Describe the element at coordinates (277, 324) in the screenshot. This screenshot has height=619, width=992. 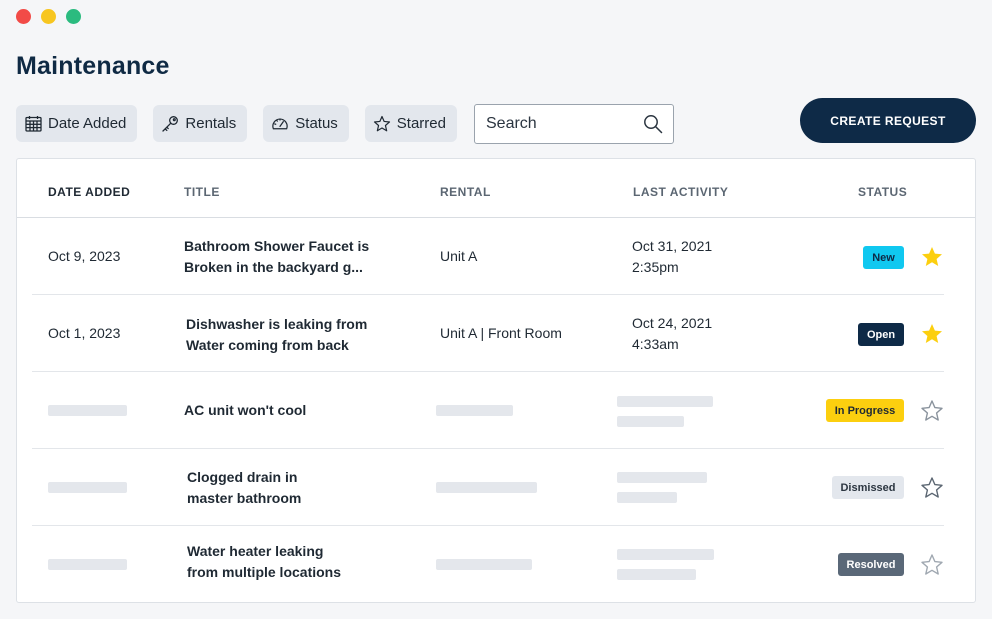
I see `title-line: Dishwasher is leaking from` at that location.